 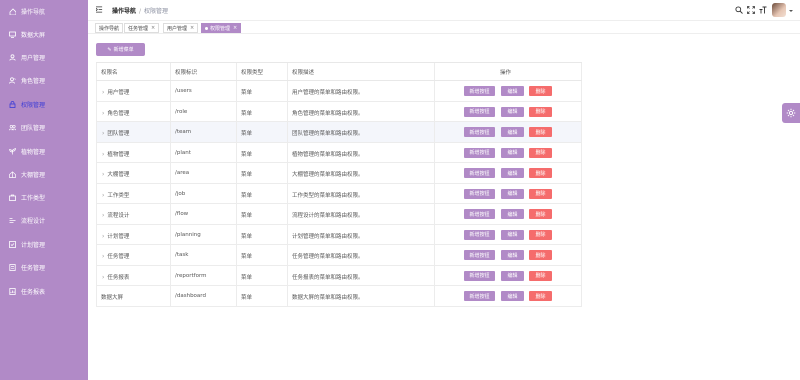 I want to click on tag-item: 用户管理 ×, so click(x=181, y=28).